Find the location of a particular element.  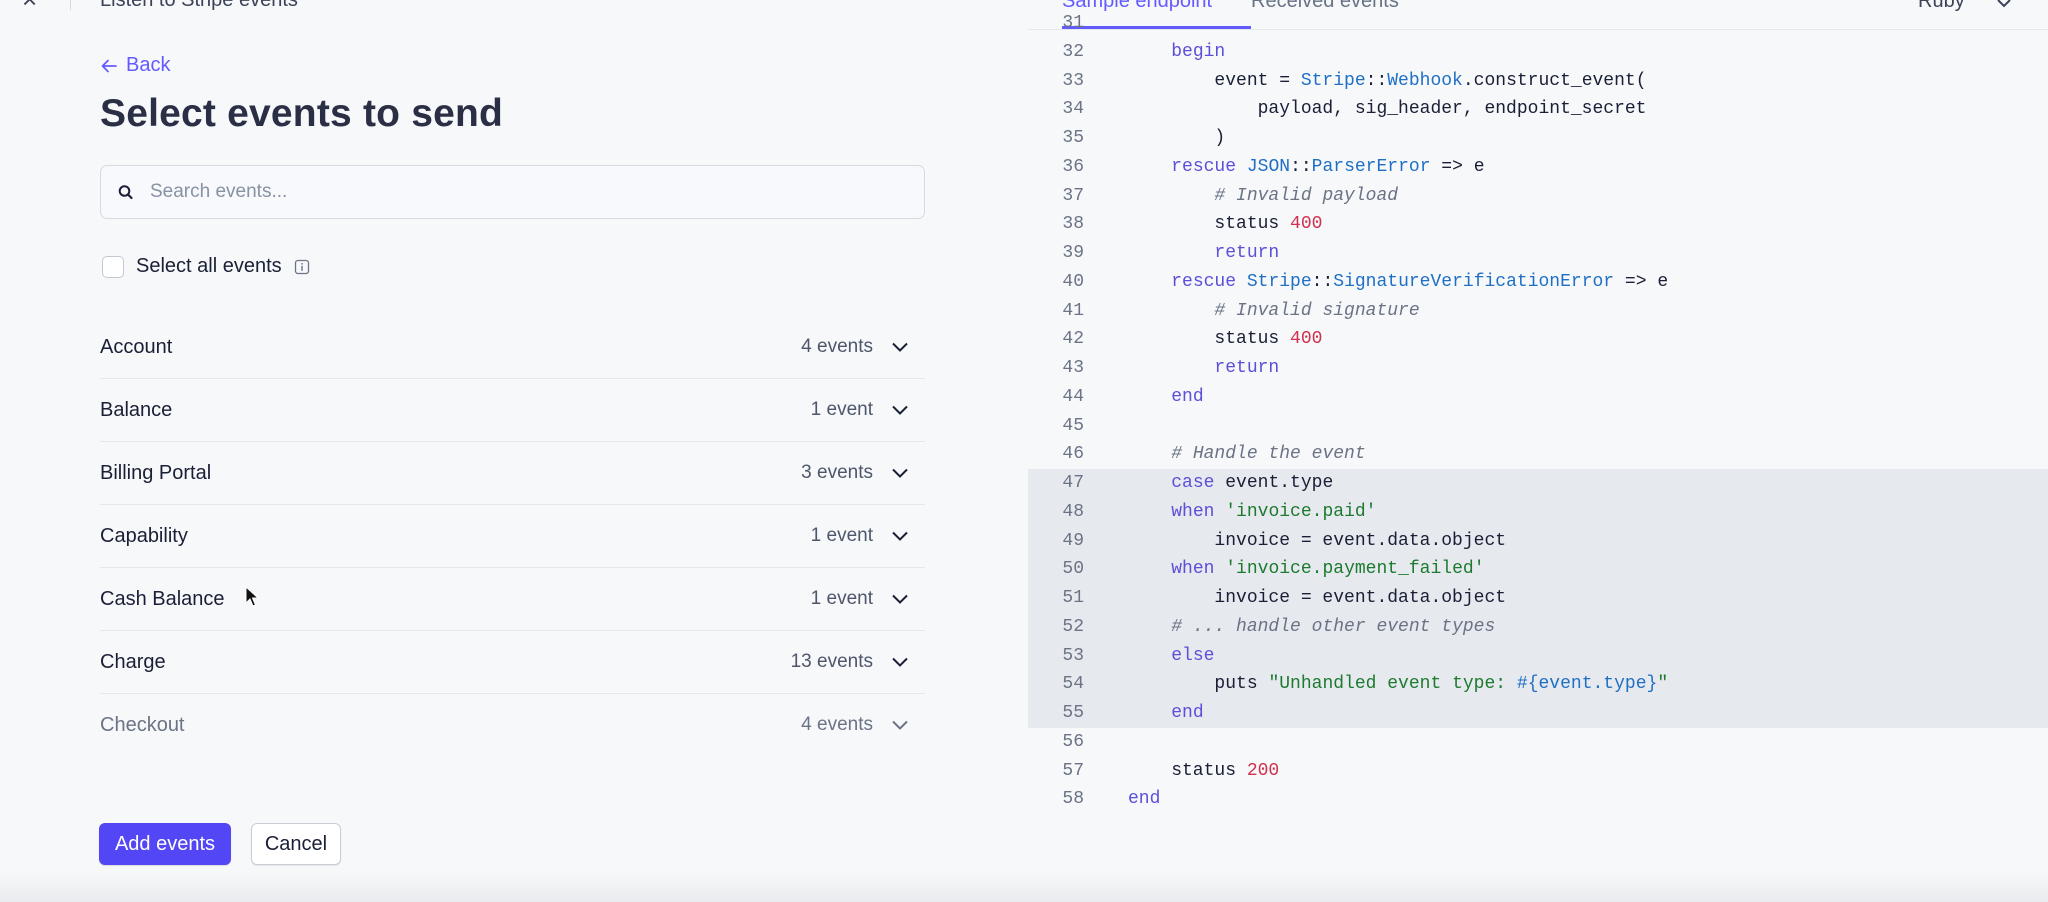

line-number: 43 is located at coordinates (1073, 368).